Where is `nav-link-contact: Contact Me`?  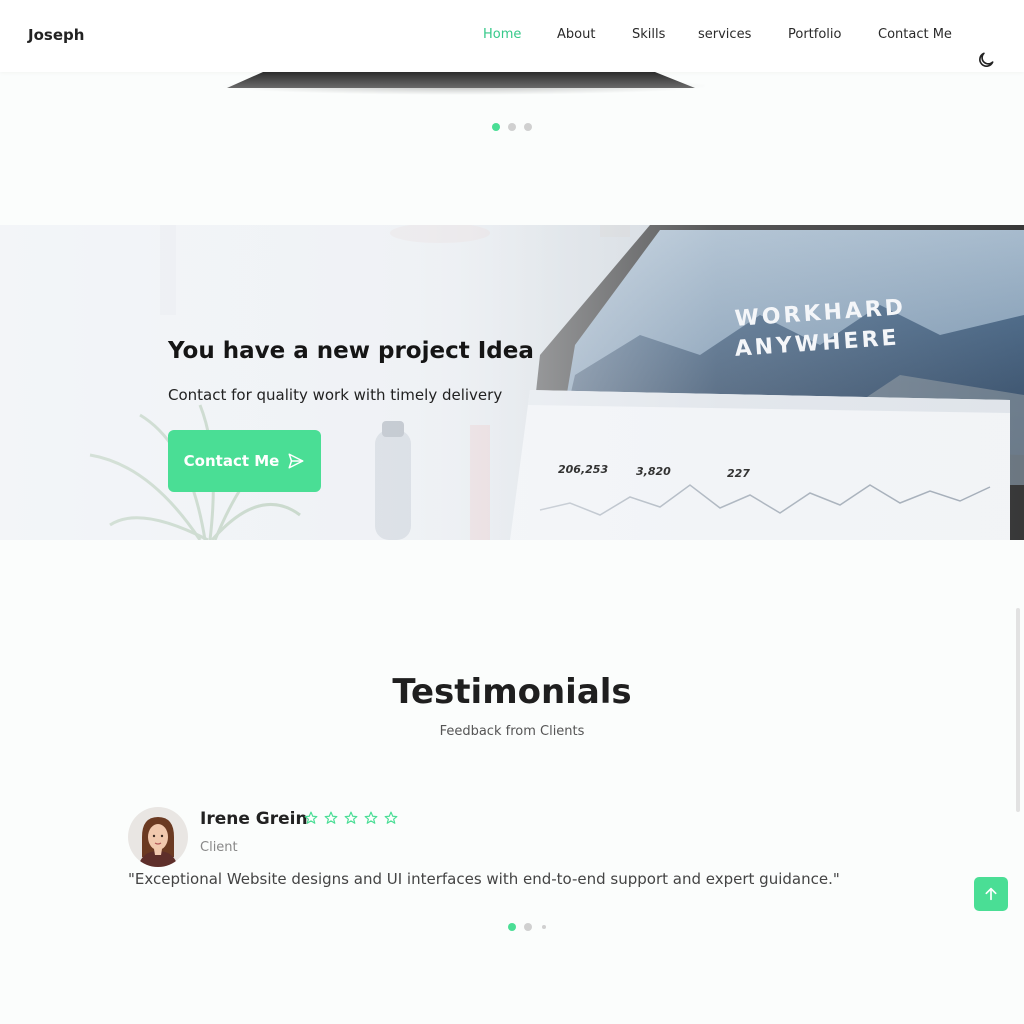 nav-link-contact: Contact Me is located at coordinates (915, 34).